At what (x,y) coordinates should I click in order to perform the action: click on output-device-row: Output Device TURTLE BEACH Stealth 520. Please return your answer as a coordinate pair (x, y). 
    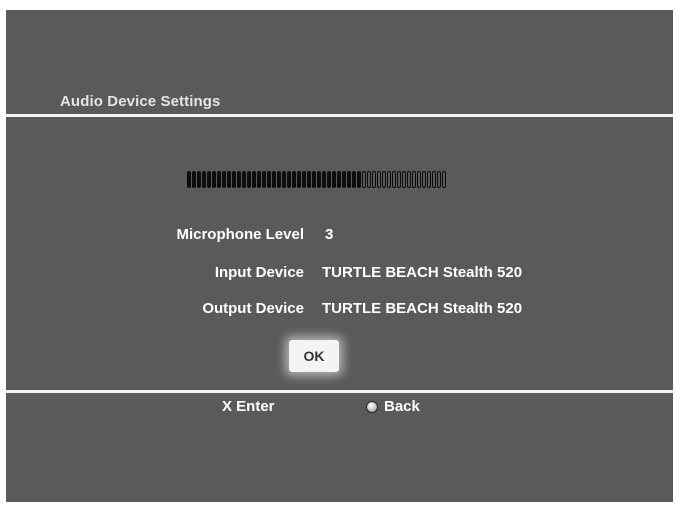
    Looking at the image, I should click on (339, 310).